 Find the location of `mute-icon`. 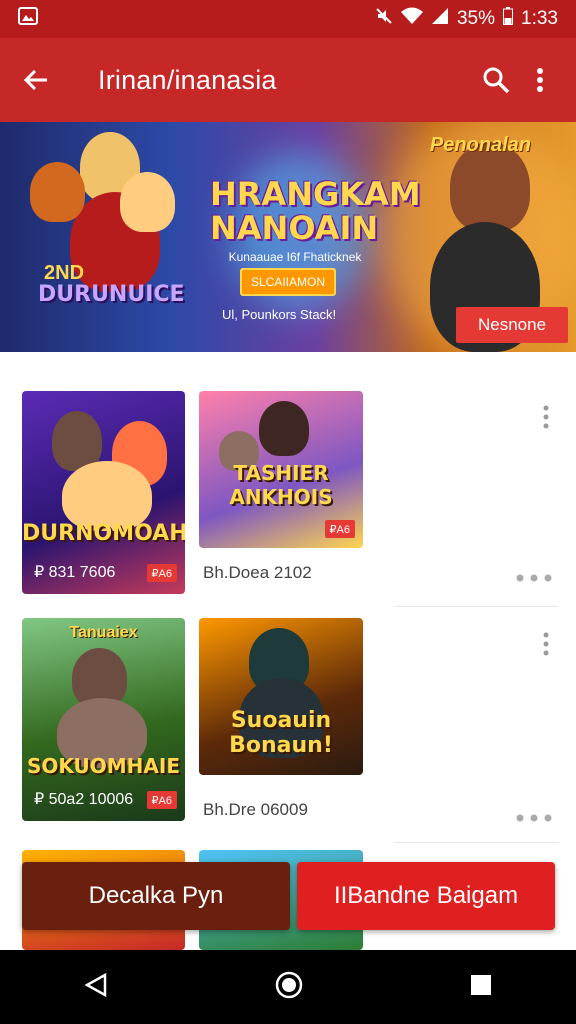

mute-icon is located at coordinates (384, 19).